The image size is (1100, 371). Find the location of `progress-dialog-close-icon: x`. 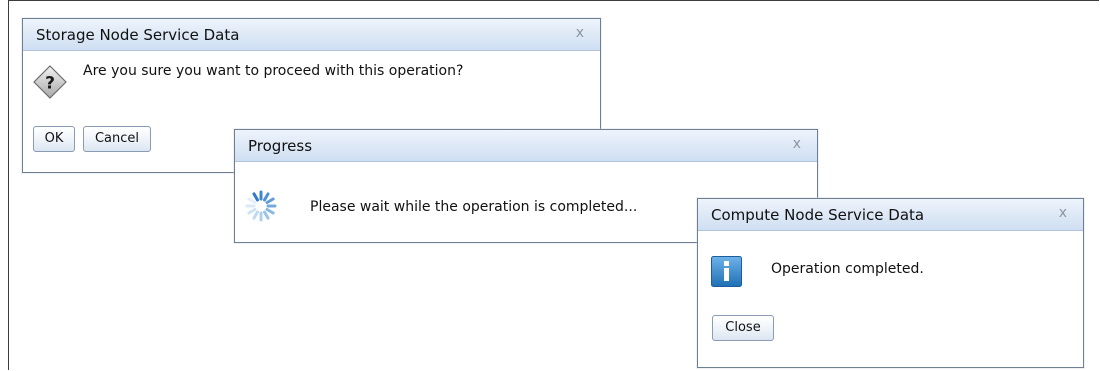

progress-dialog-close-icon: x is located at coordinates (797, 144).